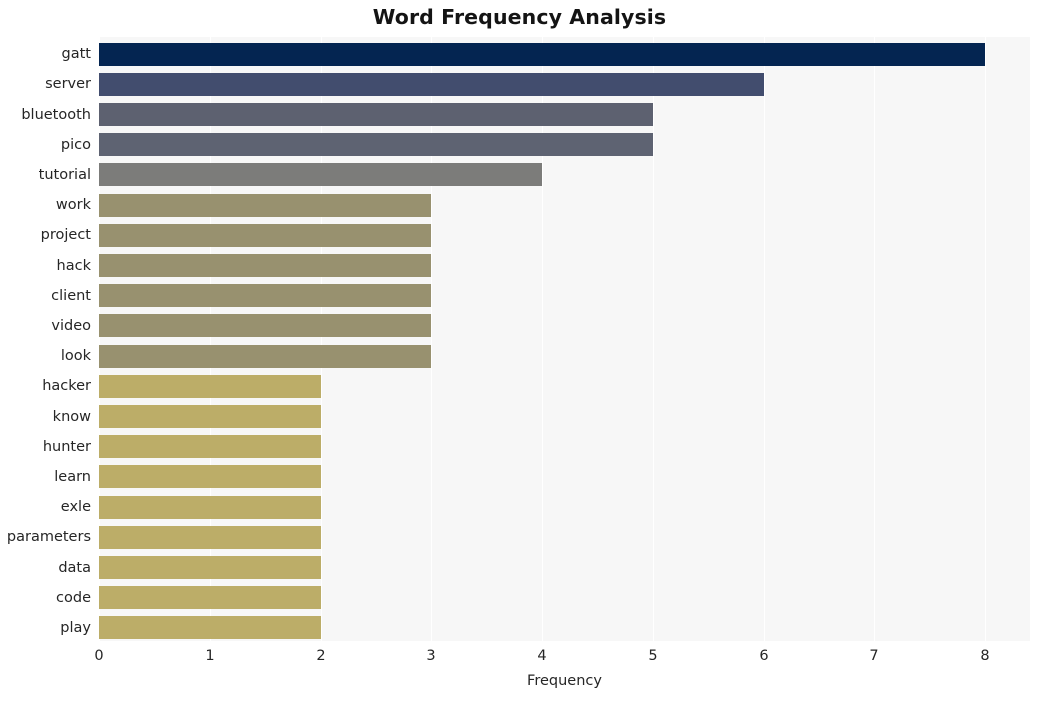  What do you see at coordinates (321, 656) in the screenshot?
I see `x-tick-label: 2` at bounding box center [321, 656].